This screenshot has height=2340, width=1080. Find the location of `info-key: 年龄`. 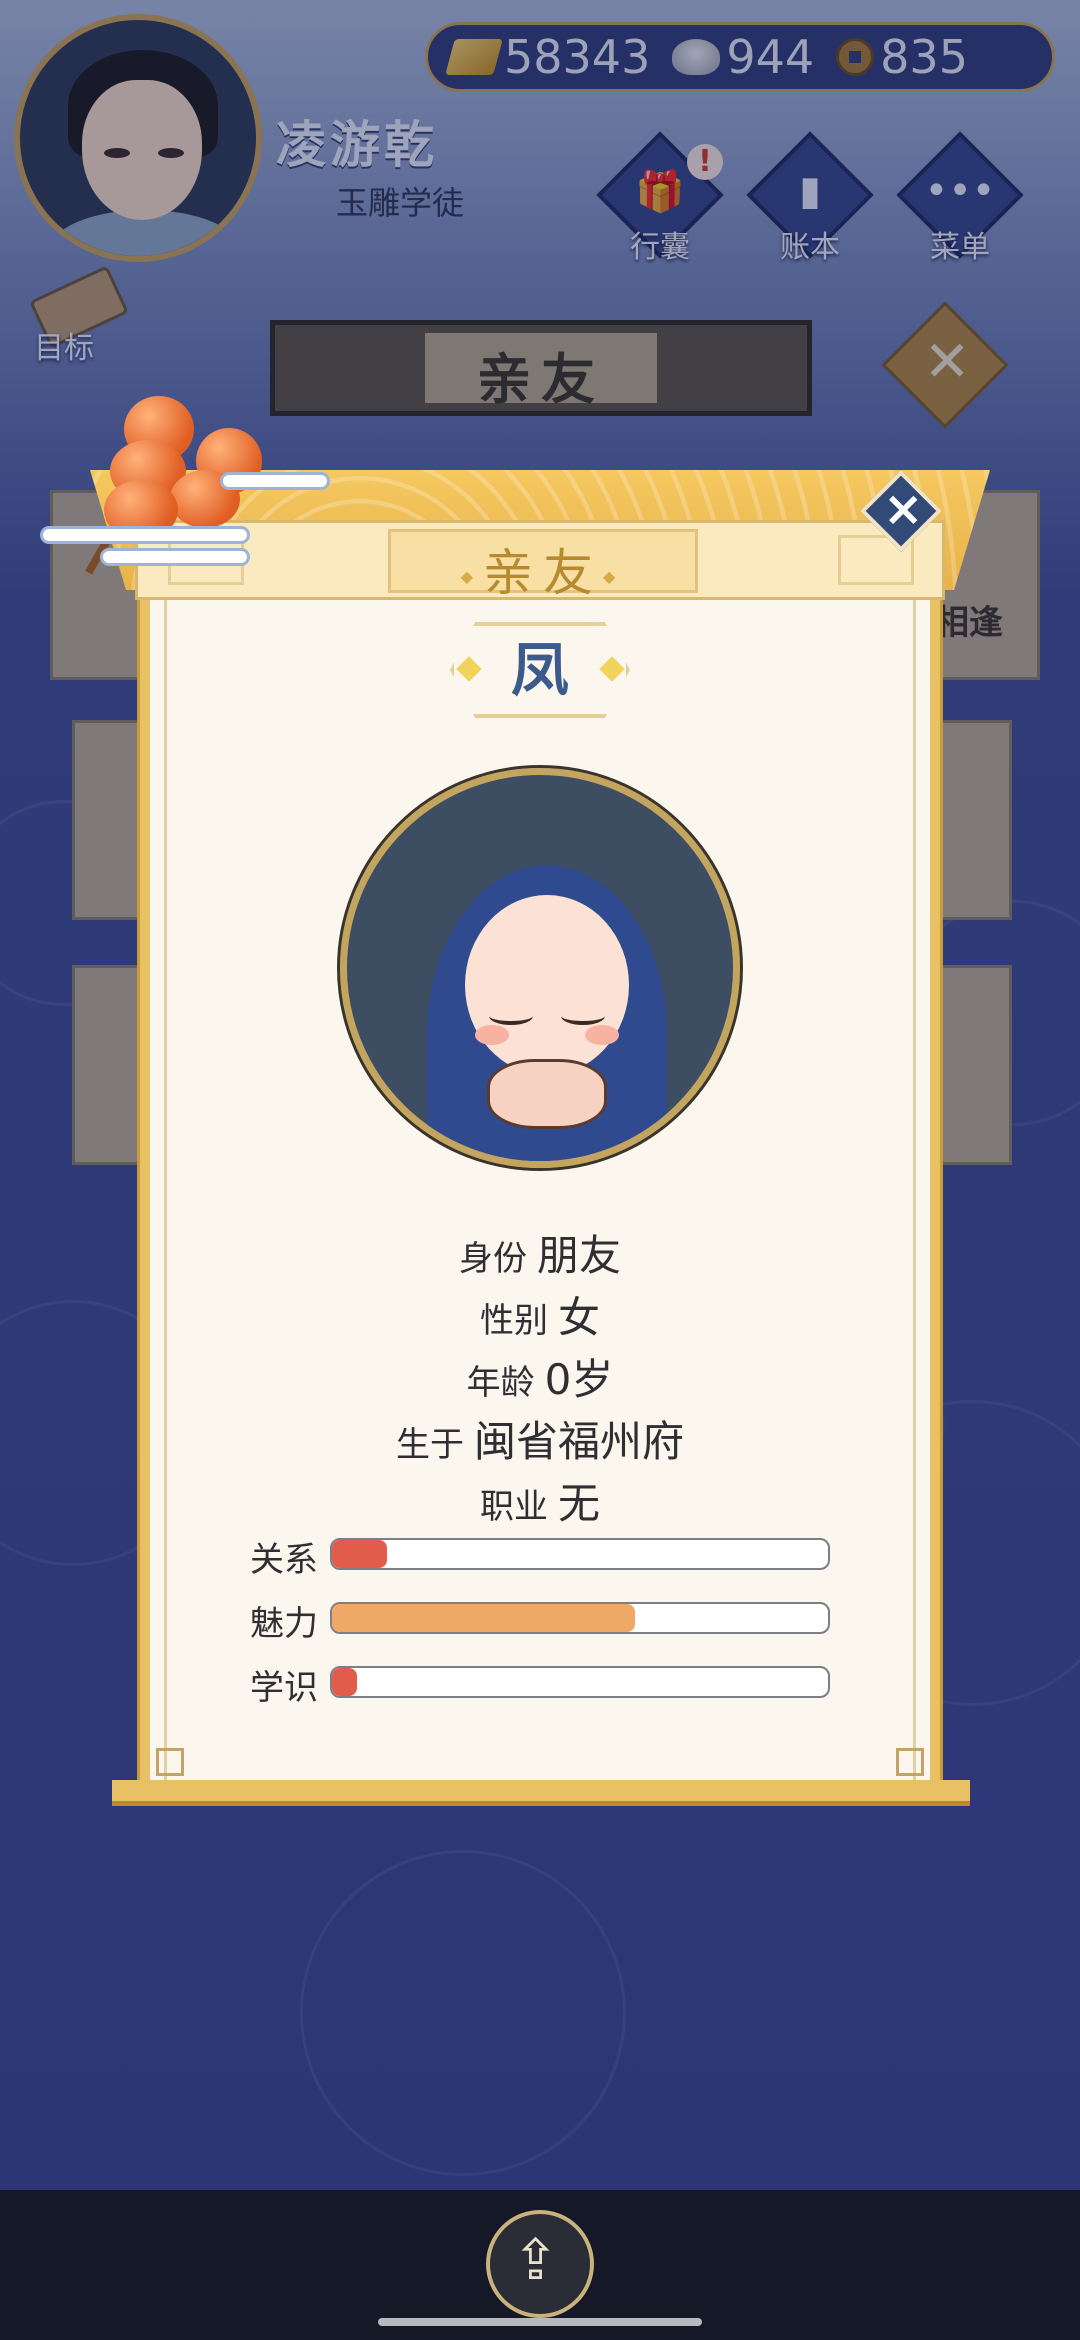

info-key: 年龄 is located at coordinates (500, 1383).